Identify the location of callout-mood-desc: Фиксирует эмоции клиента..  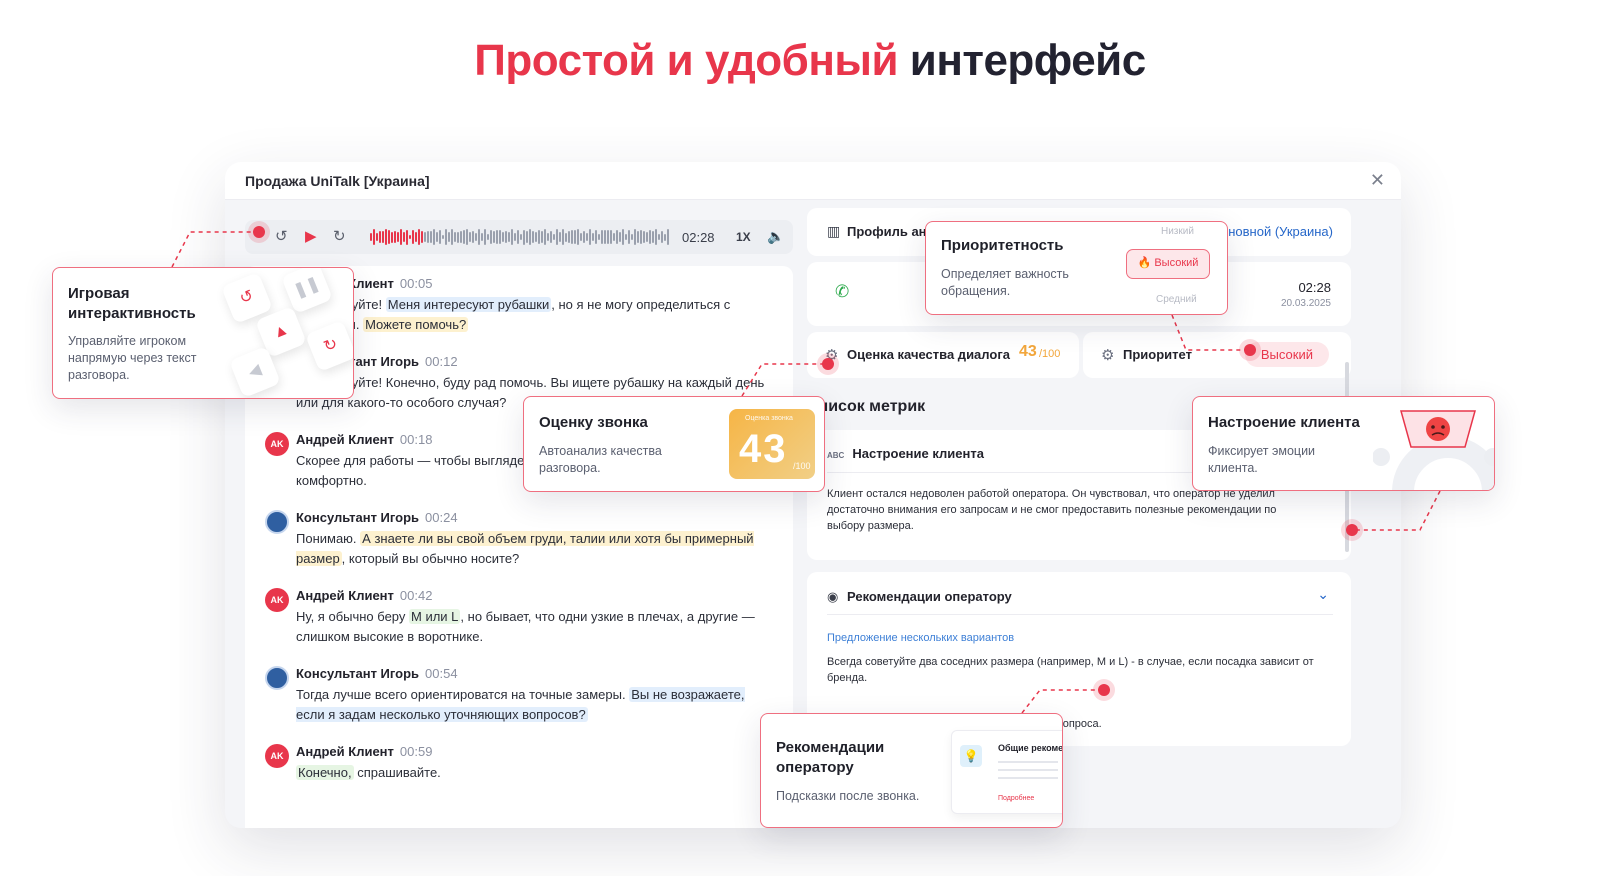
(1262, 459).